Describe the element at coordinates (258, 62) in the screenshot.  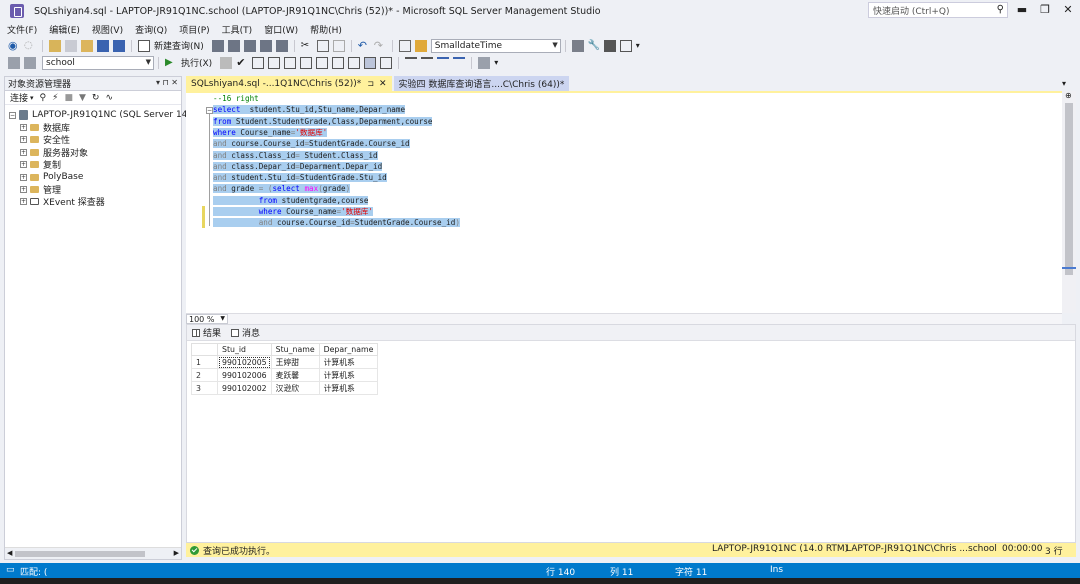
I see `display-plan-icon` at that location.